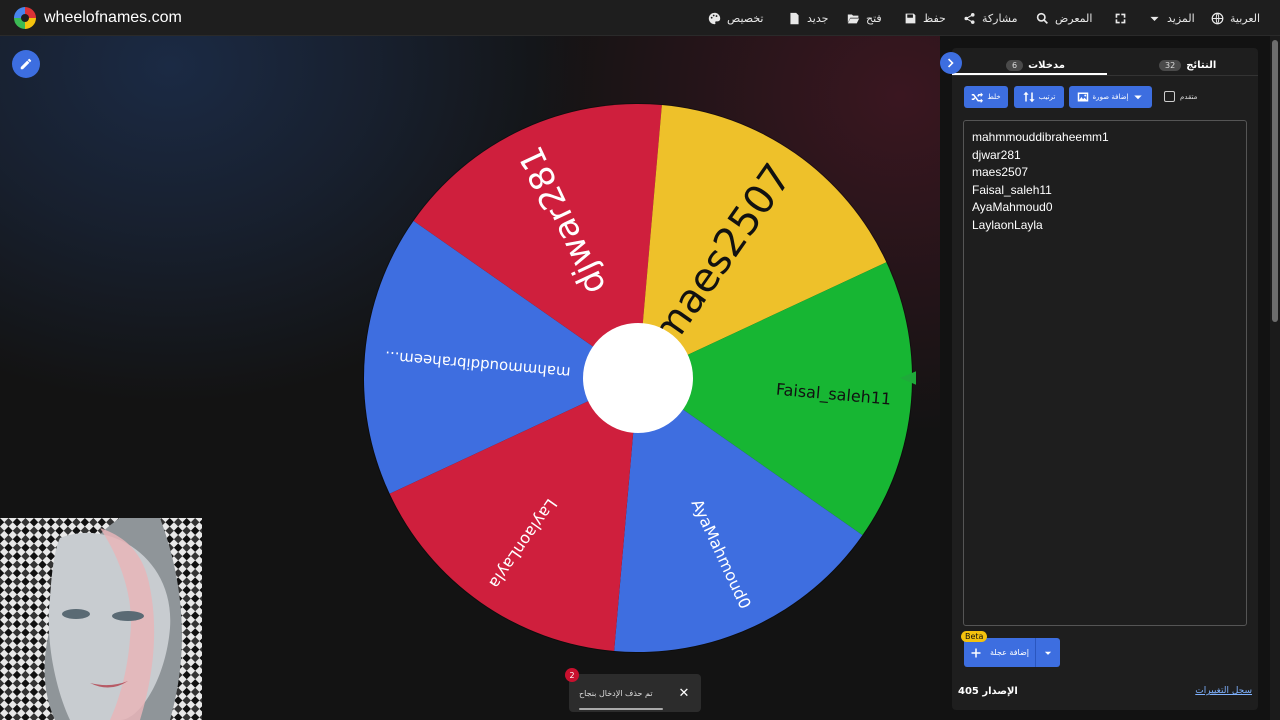  What do you see at coordinates (572, 675) in the screenshot?
I see `toast-count-badge: 2` at bounding box center [572, 675].